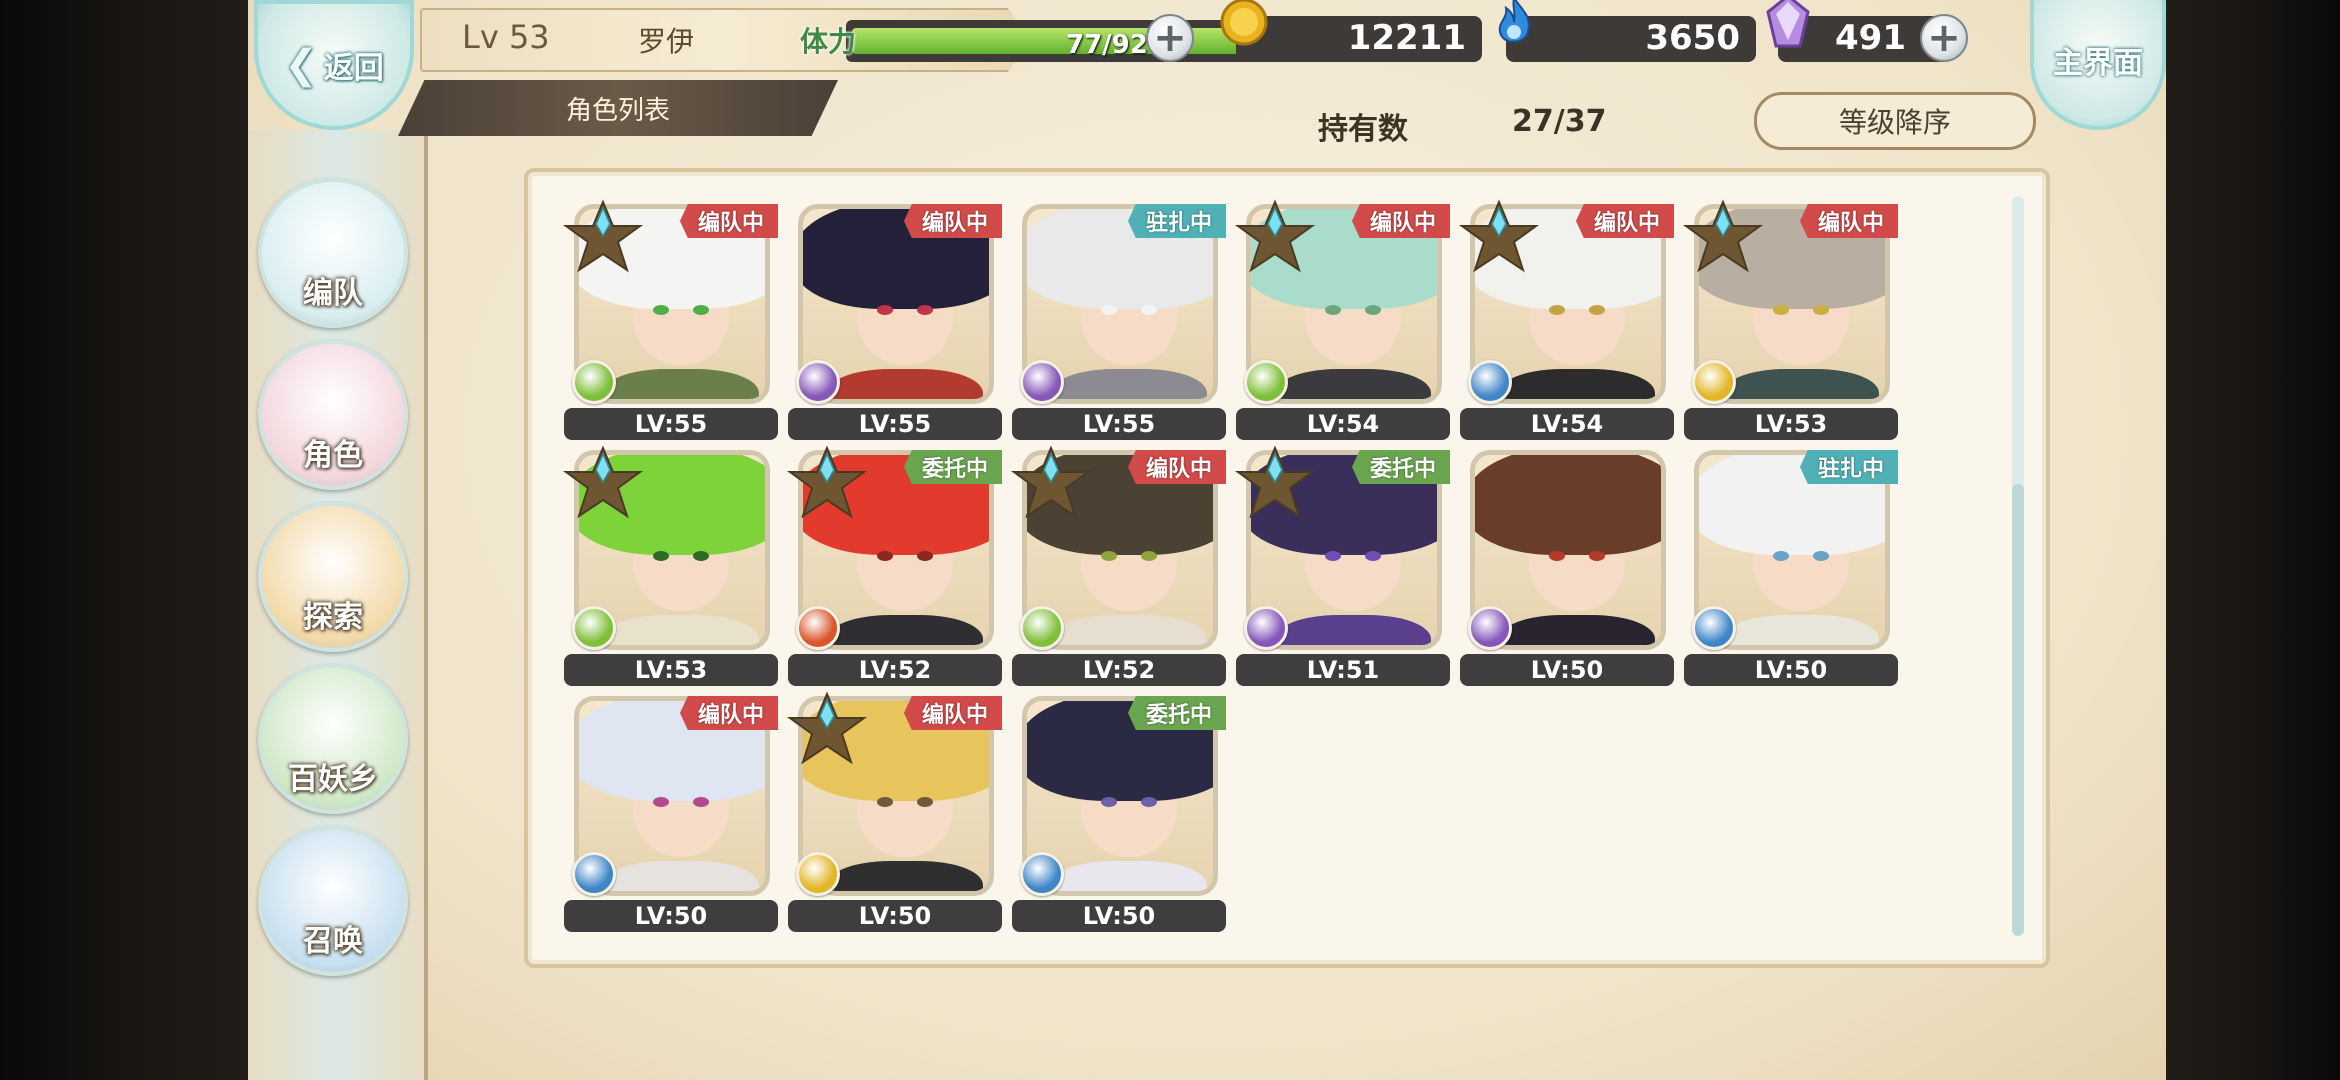 Image resolution: width=2340 pixels, height=1080 pixels. I want to click on stamina-value: 77/92, so click(1107, 45).